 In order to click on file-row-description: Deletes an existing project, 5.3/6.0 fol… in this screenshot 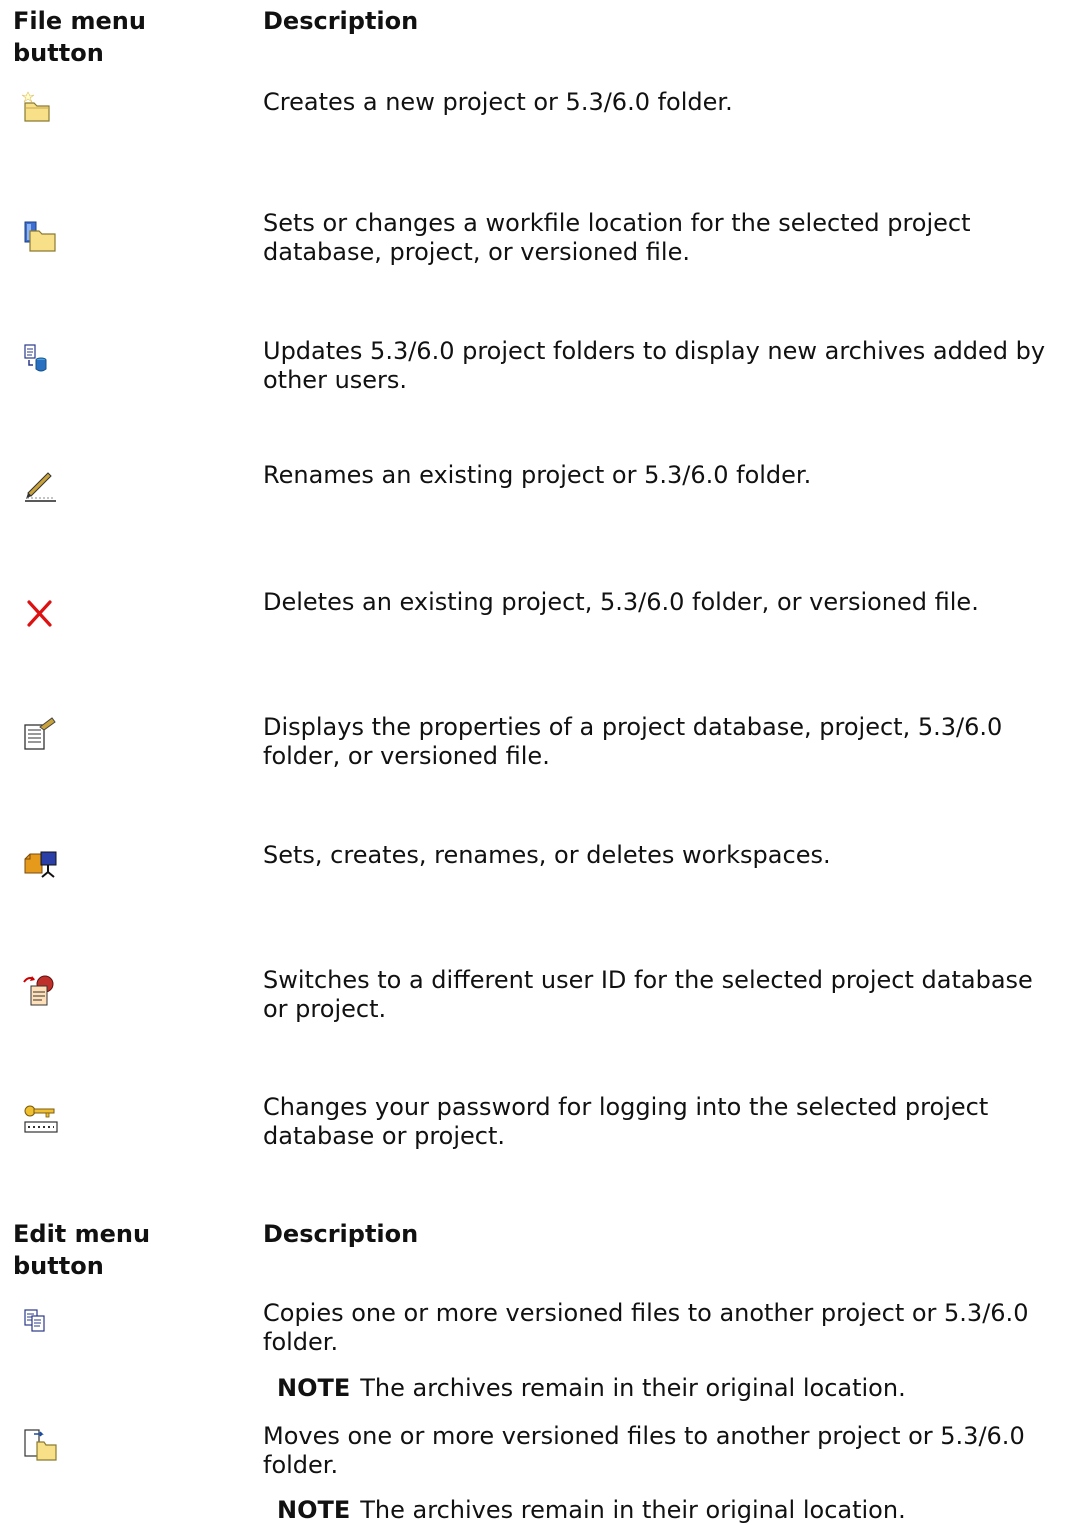, I will do `click(621, 602)`.